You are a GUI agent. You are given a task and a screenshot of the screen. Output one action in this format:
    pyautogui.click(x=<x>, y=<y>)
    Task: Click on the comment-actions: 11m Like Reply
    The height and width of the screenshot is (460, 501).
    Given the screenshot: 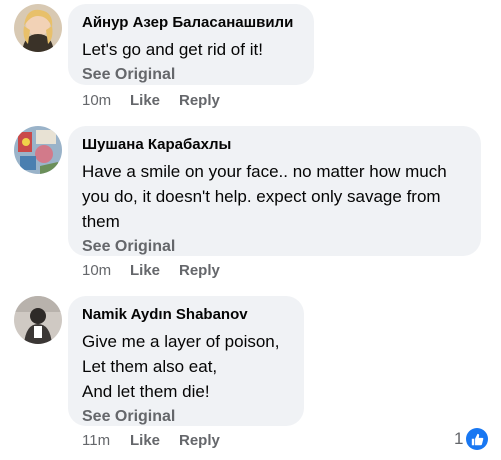 What is the action you would take?
    pyautogui.click(x=151, y=441)
    